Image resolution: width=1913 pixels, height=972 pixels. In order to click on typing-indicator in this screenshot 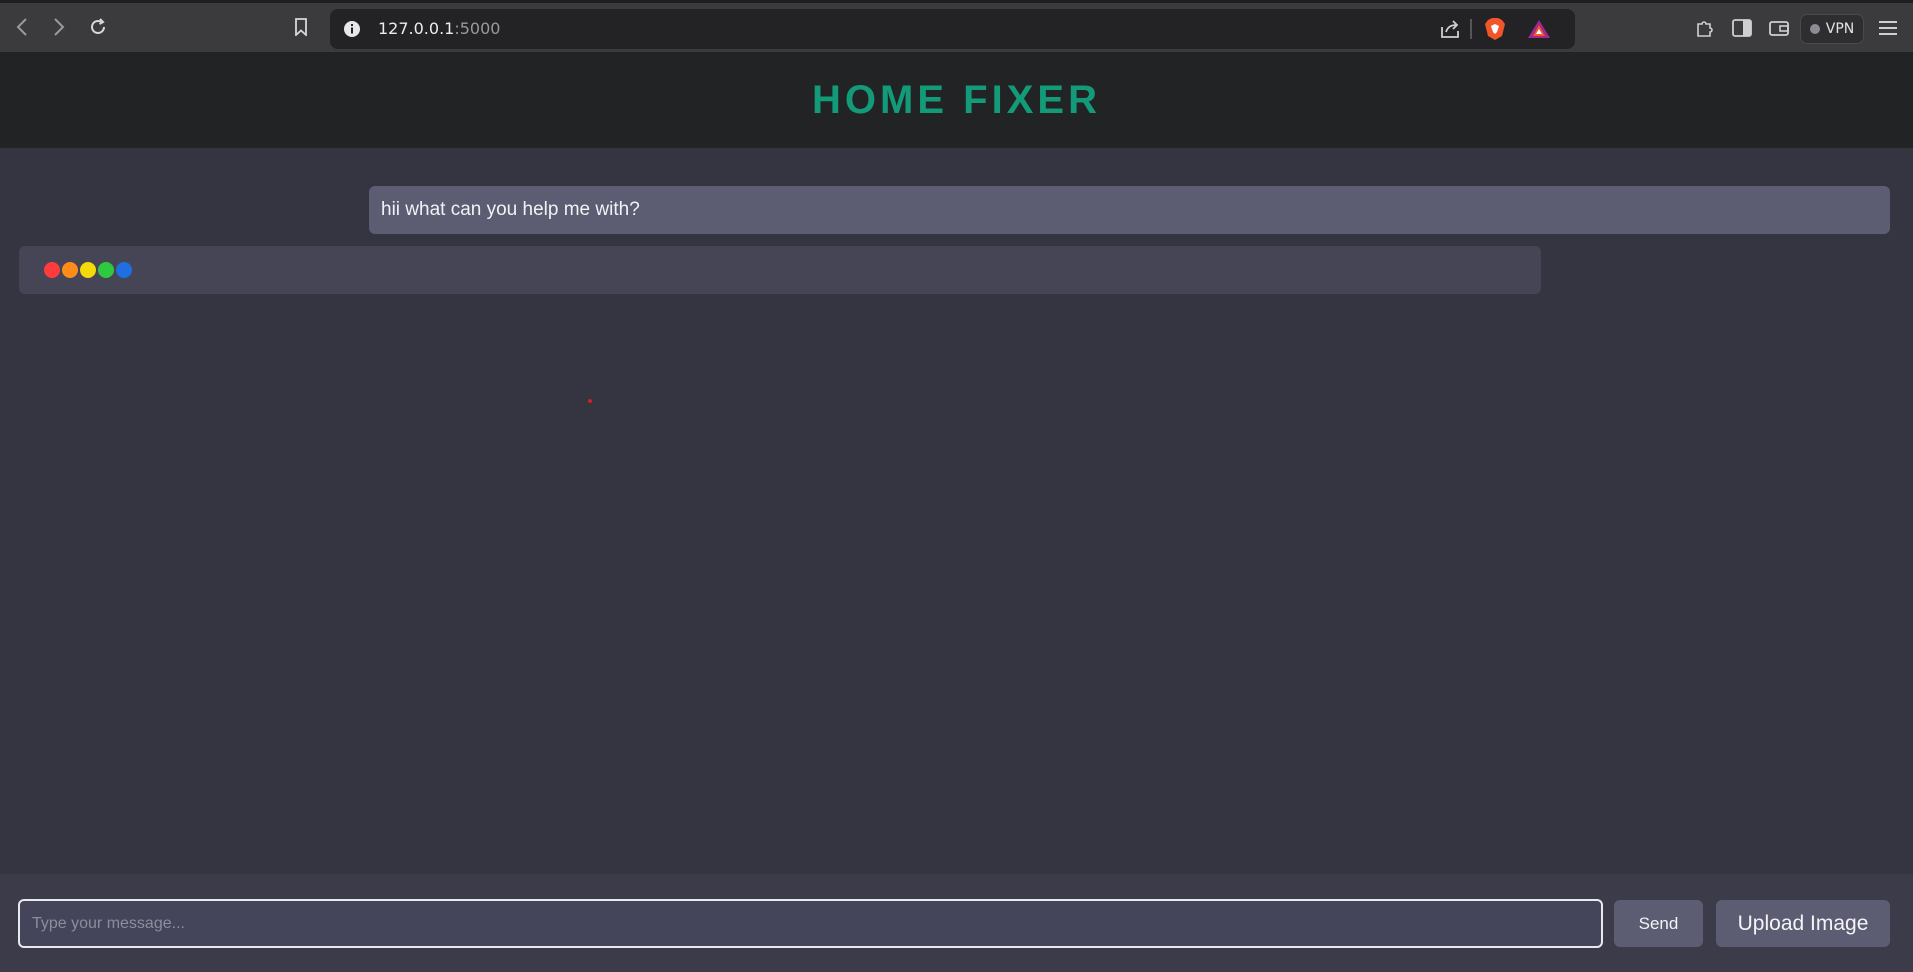, I will do `click(88, 270)`.